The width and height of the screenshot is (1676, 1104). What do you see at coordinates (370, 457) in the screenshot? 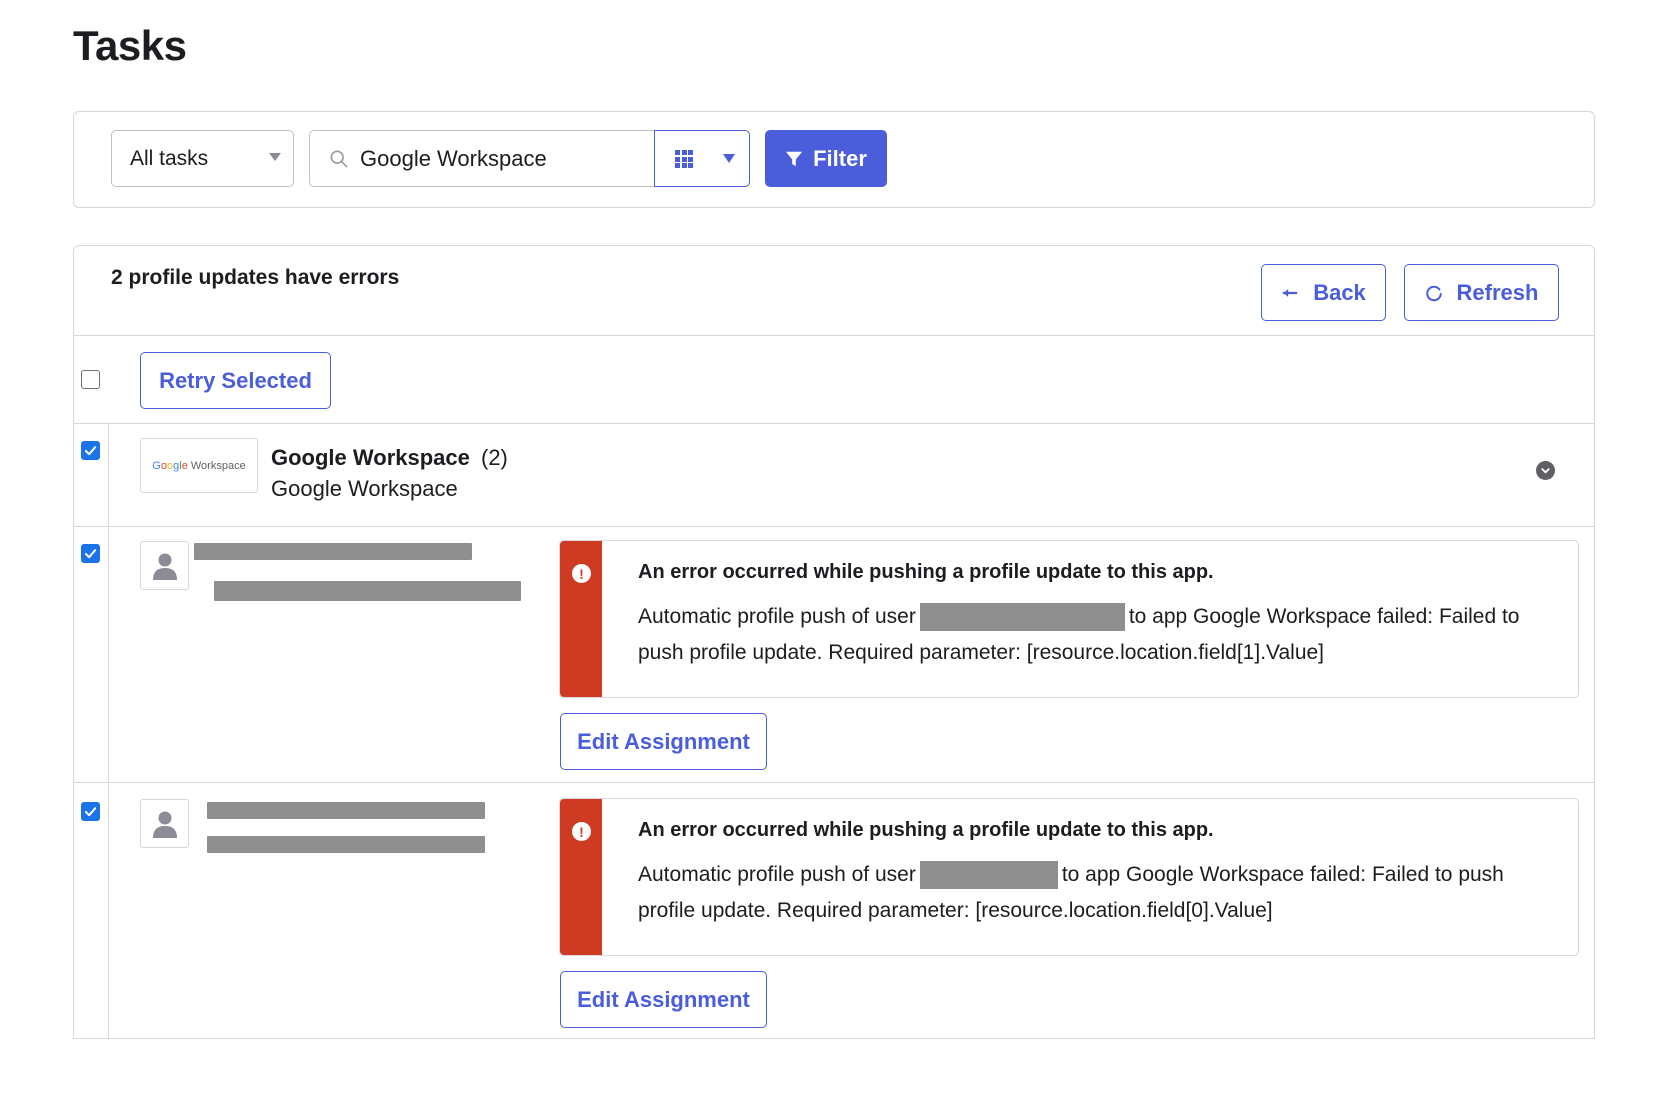
I see `app-name: Google Workspace` at bounding box center [370, 457].